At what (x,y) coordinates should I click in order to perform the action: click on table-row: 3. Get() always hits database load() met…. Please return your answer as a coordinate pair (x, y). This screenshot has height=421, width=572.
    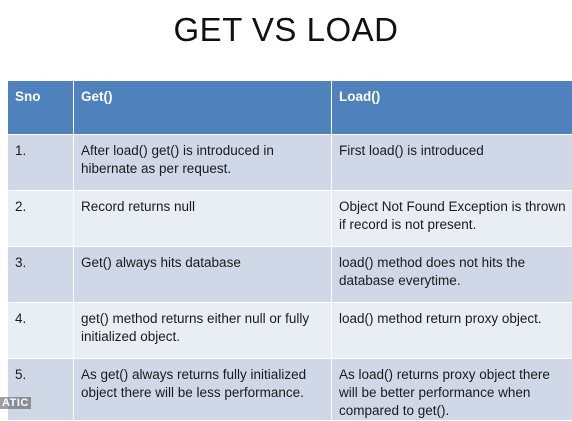
    Looking at the image, I should click on (289, 274).